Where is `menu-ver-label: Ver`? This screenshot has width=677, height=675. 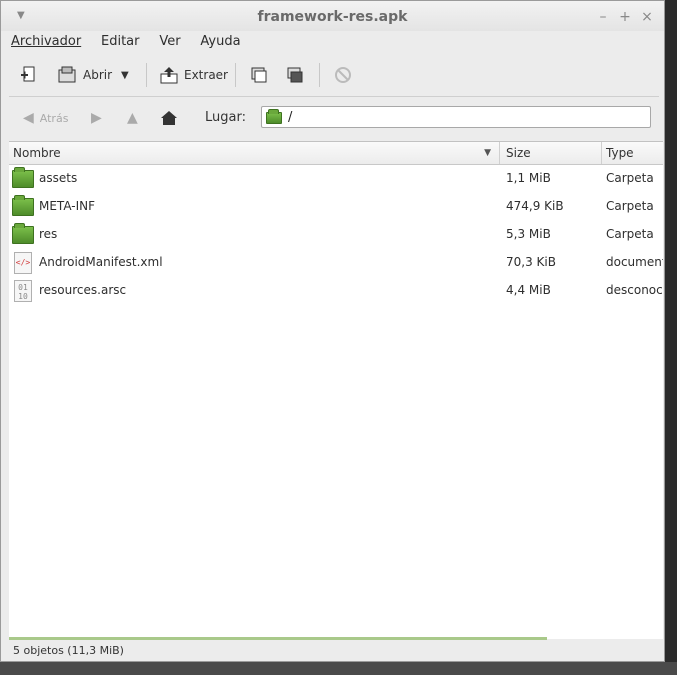
menu-ver-label: Ver is located at coordinates (170, 41).